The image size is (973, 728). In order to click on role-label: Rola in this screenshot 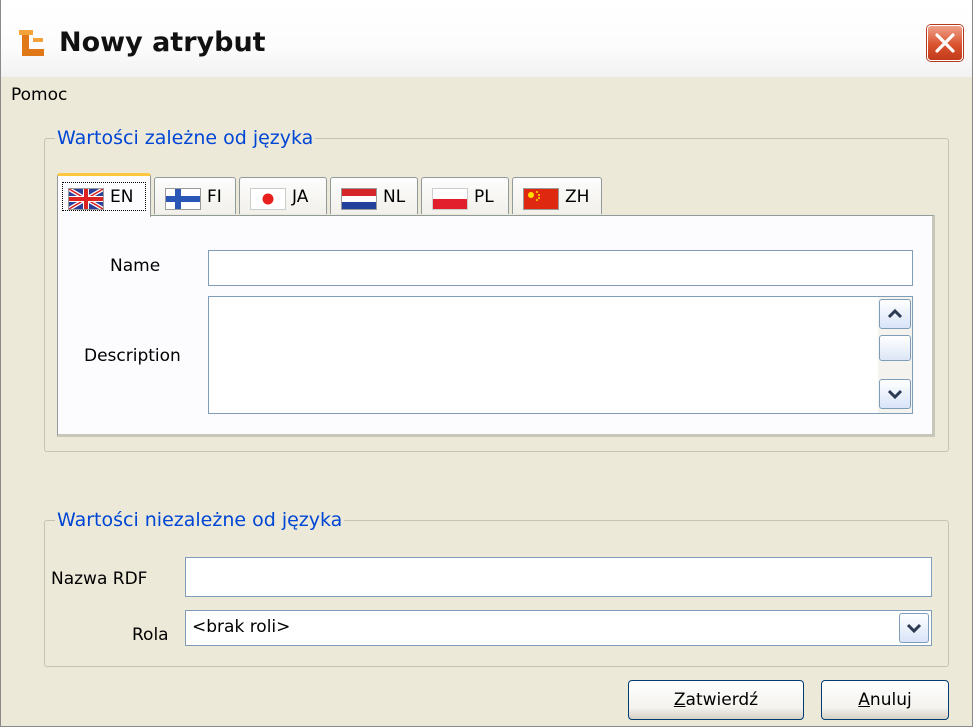, I will do `click(150, 635)`.